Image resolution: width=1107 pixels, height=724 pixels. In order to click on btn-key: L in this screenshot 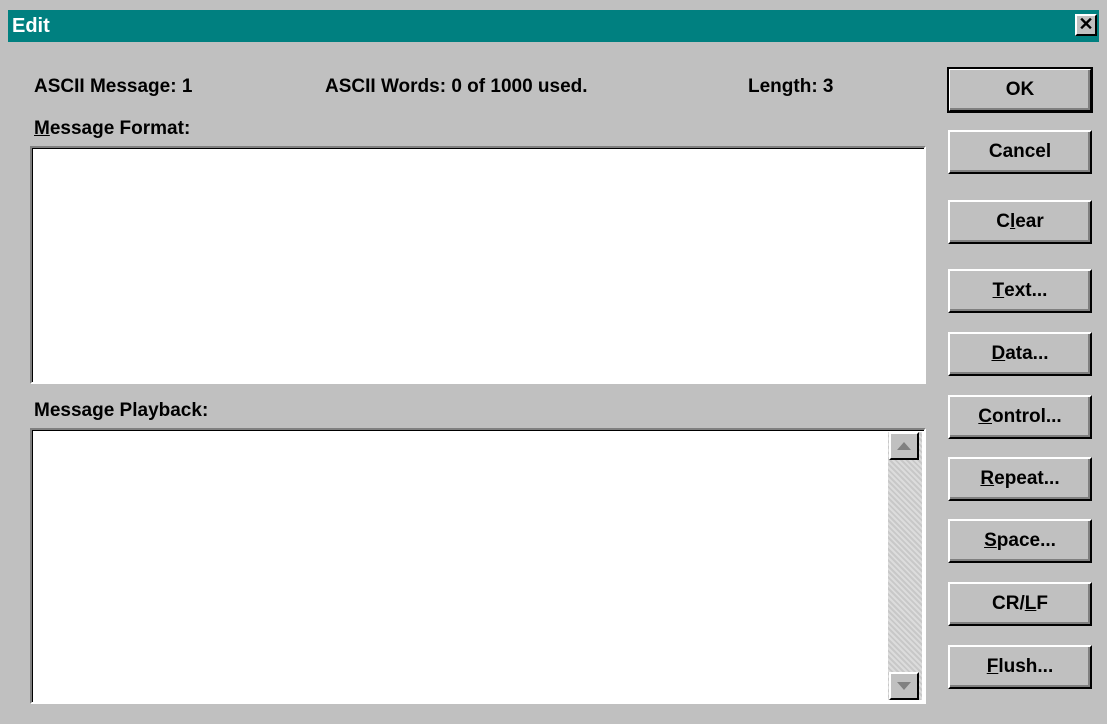, I will do `click(1030, 603)`.